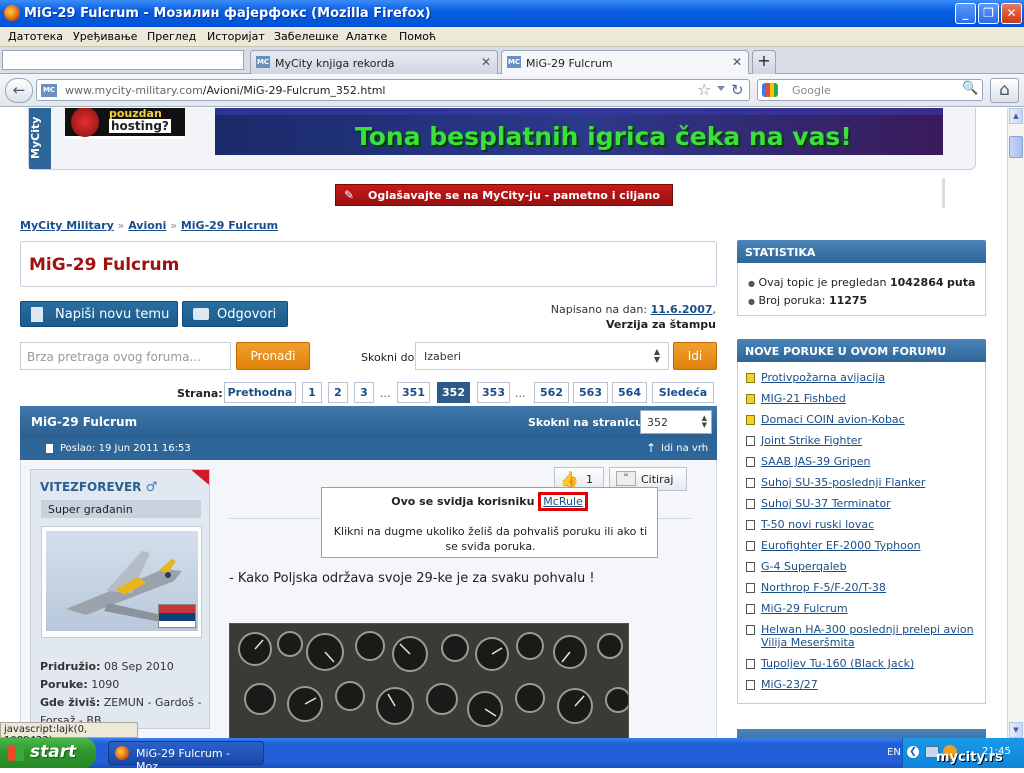  What do you see at coordinates (338, 392) in the screenshot?
I see `pager-page-2: 2` at bounding box center [338, 392].